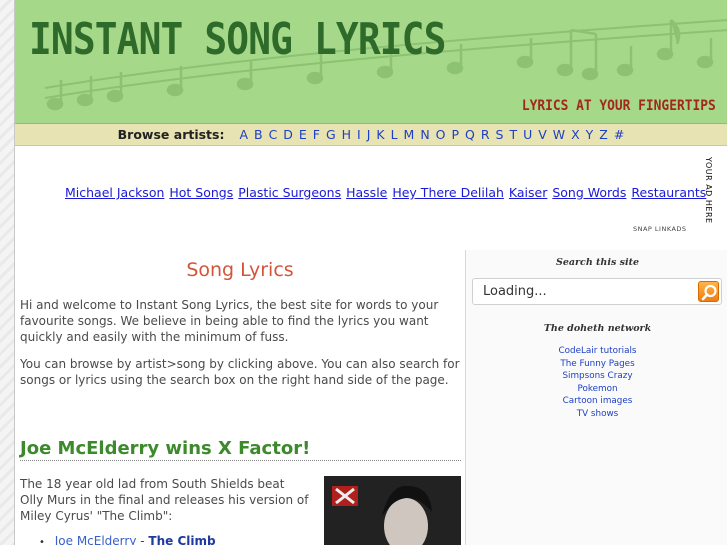 The image size is (727, 545). Describe the element at coordinates (288, 134) in the screenshot. I see `browse-letter-link: D` at that location.